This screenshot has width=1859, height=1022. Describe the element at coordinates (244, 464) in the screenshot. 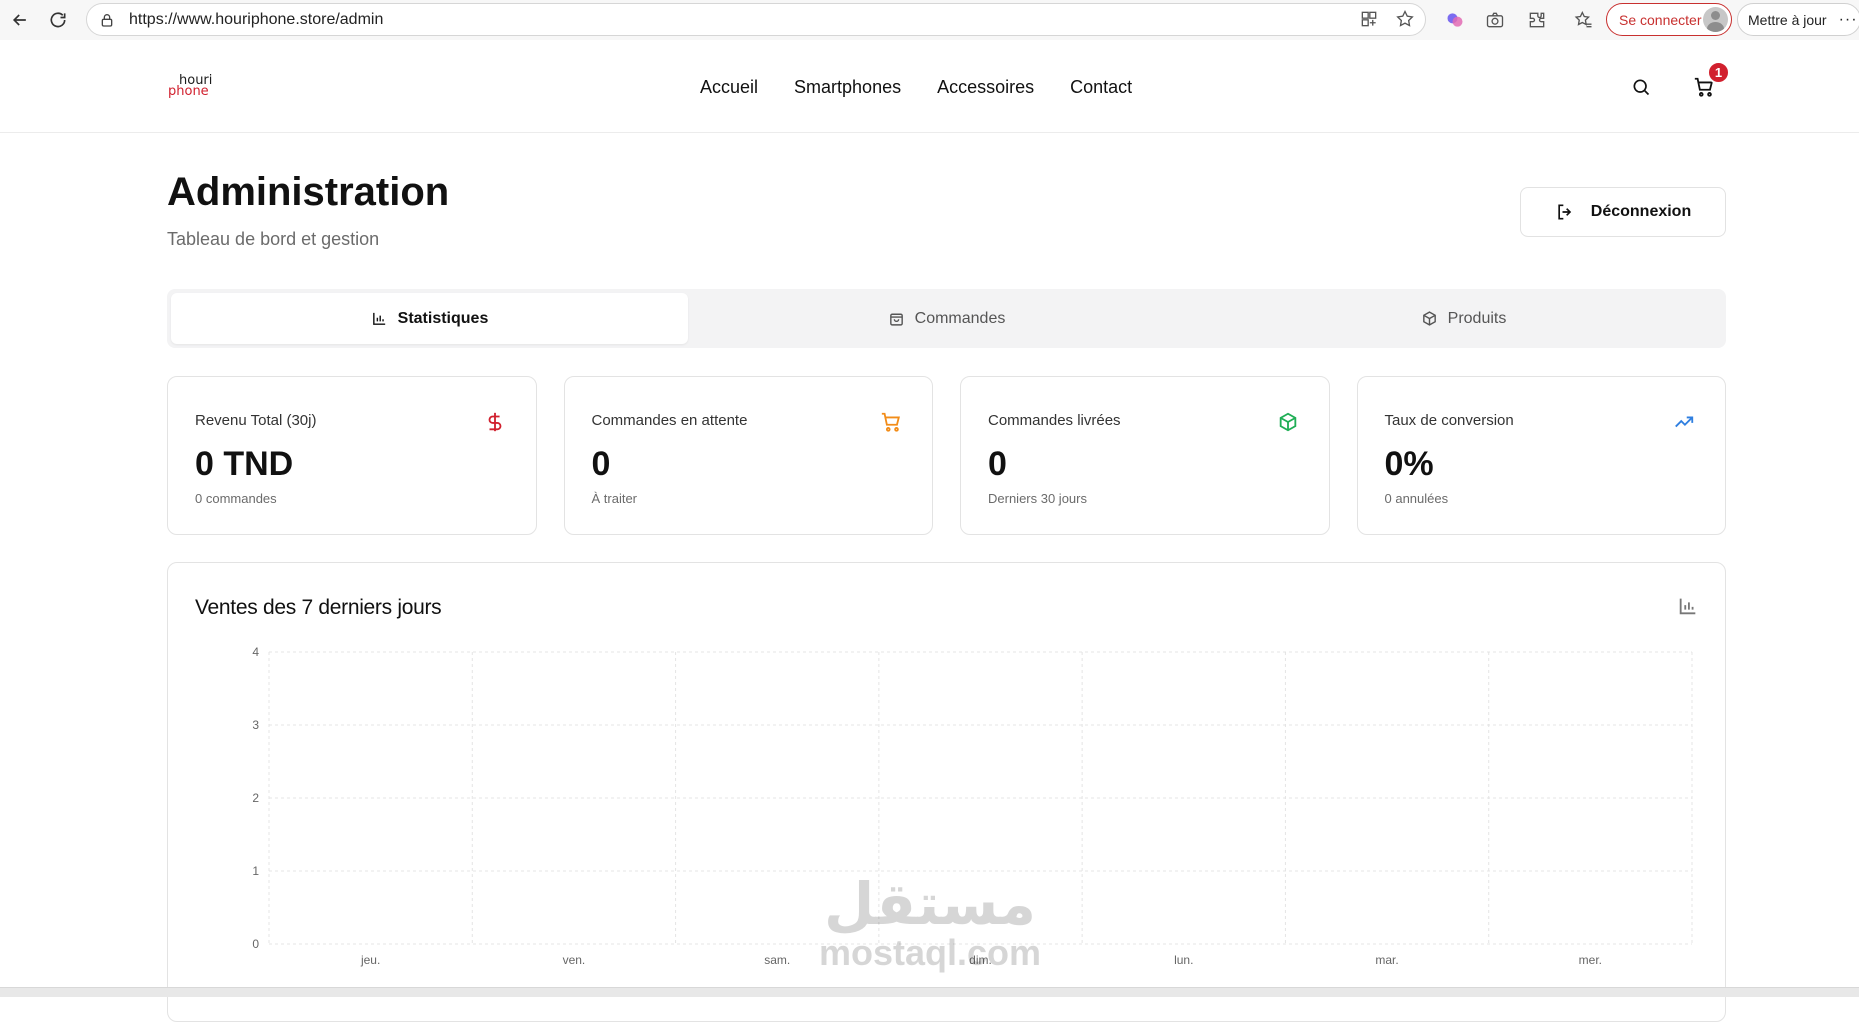

I see `stat-value: 0 TND` at that location.